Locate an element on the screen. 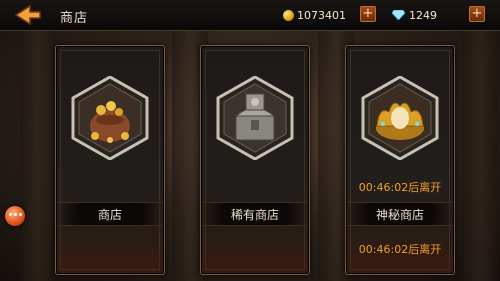 The width and height of the screenshot is (500, 281). treasure-chest-icon is located at coordinates (255, 118).